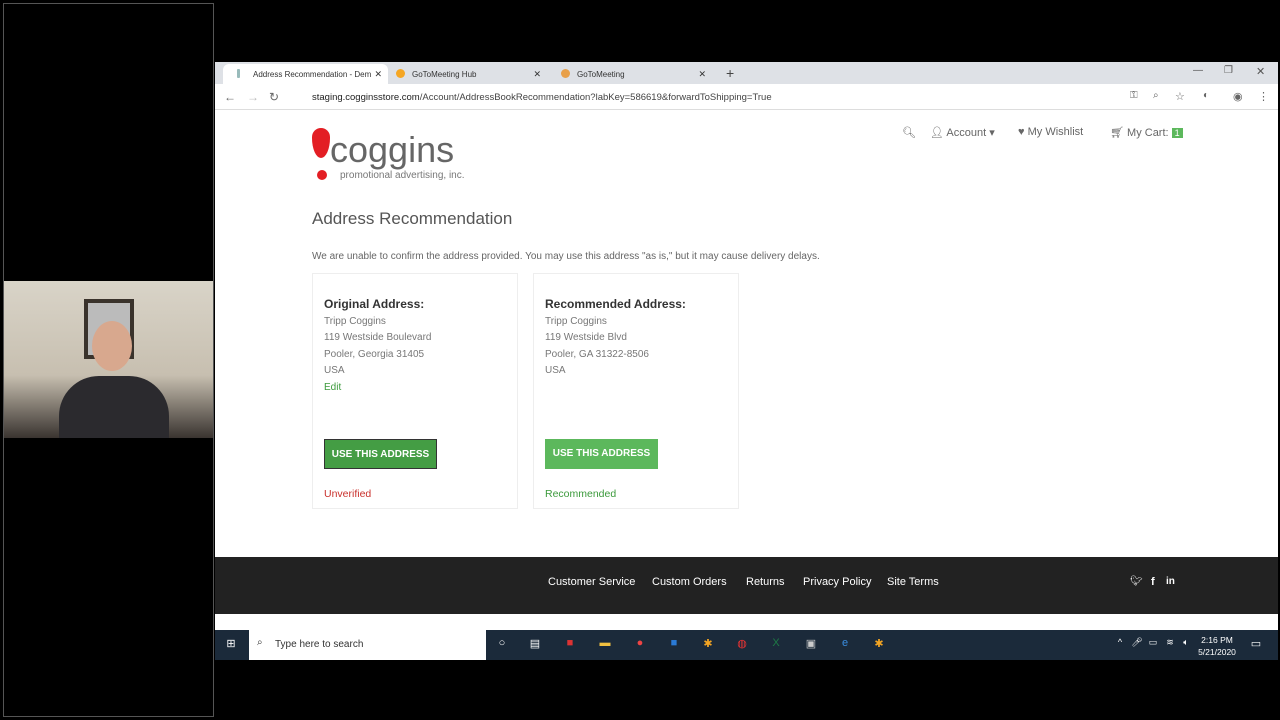 The height and width of the screenshot is (720, 1280). Describe the element at coordinates (591, 582) in the screenshot. I see `footer-link-customer-service: Customer Service` at that location.